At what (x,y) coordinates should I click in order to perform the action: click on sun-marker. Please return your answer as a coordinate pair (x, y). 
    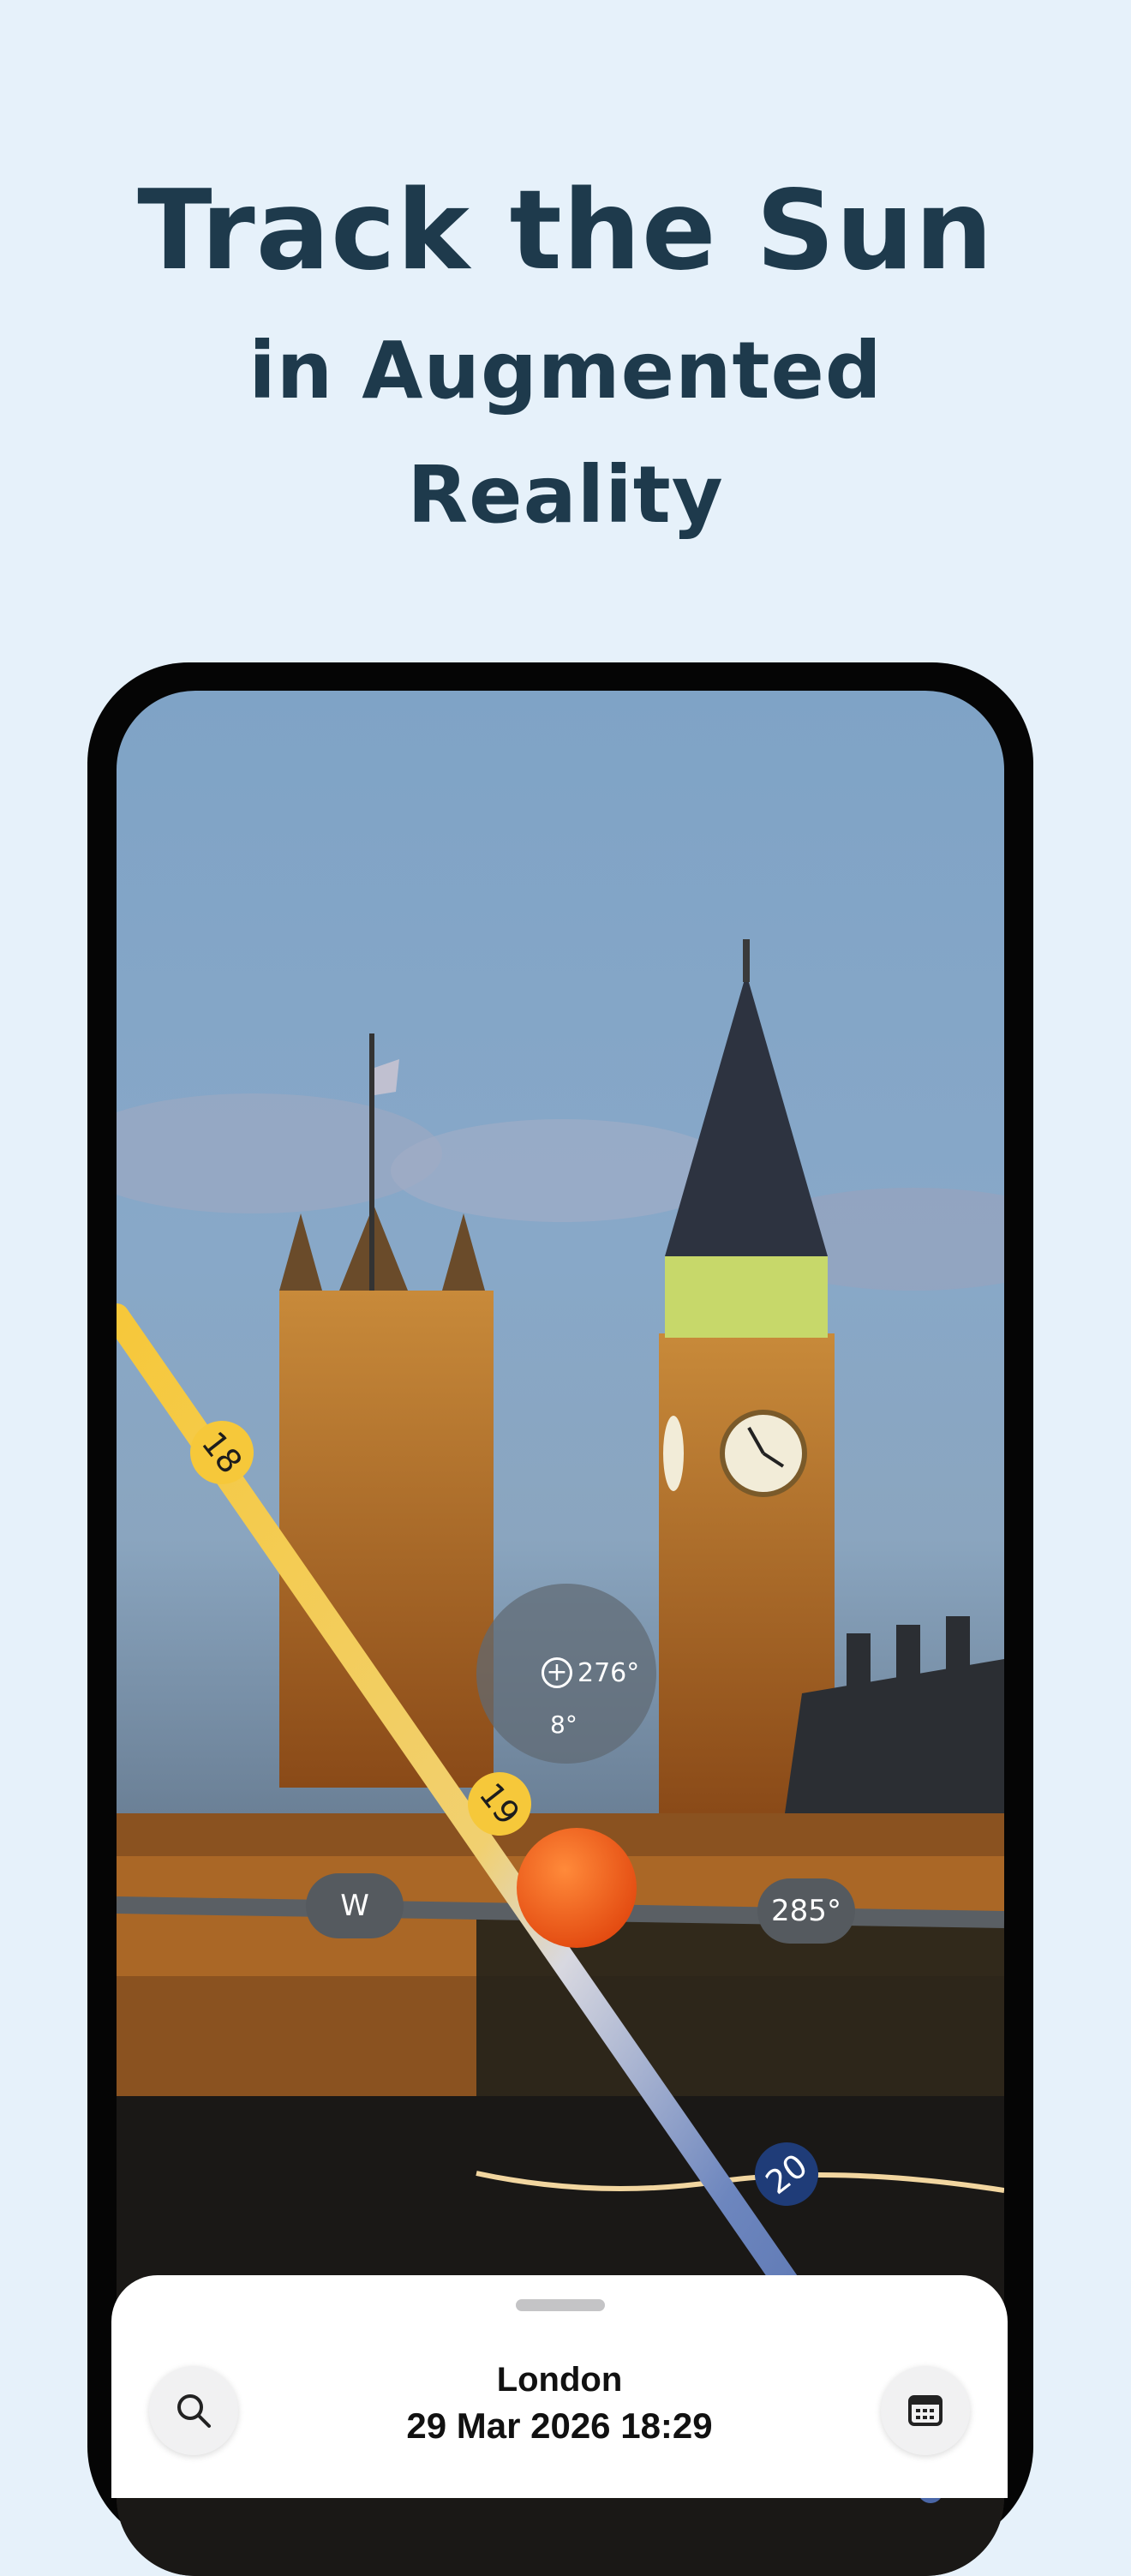
    Looking at the image, I should click on (577, 1888).